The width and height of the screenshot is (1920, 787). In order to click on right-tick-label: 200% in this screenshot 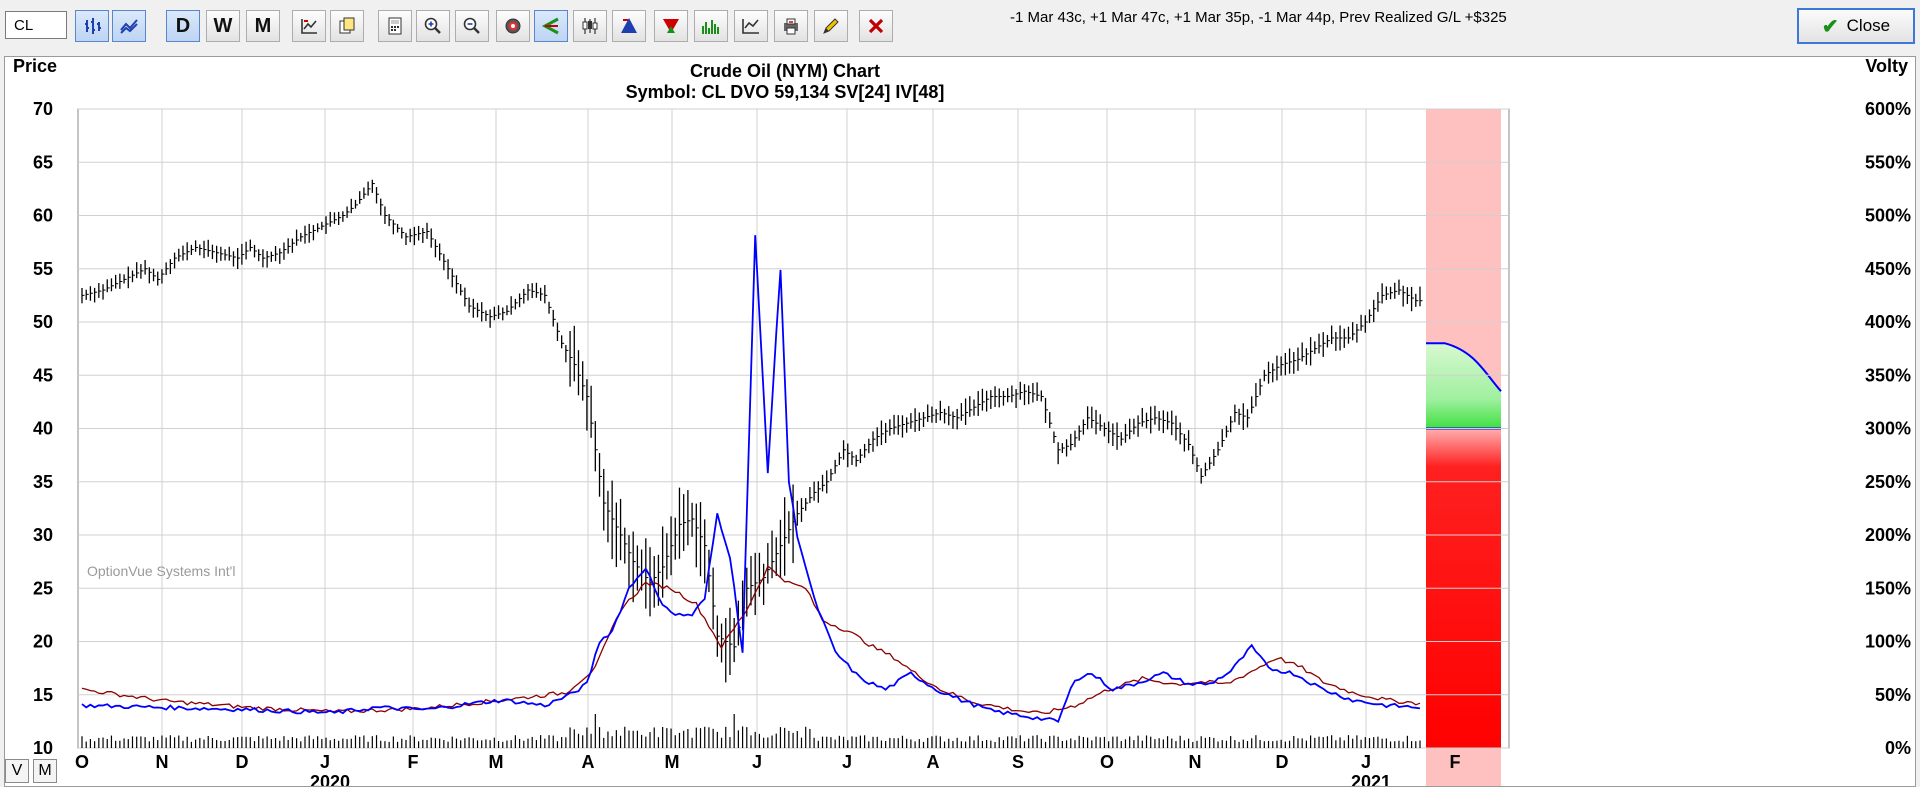, I will do `click(1888, 535)`.